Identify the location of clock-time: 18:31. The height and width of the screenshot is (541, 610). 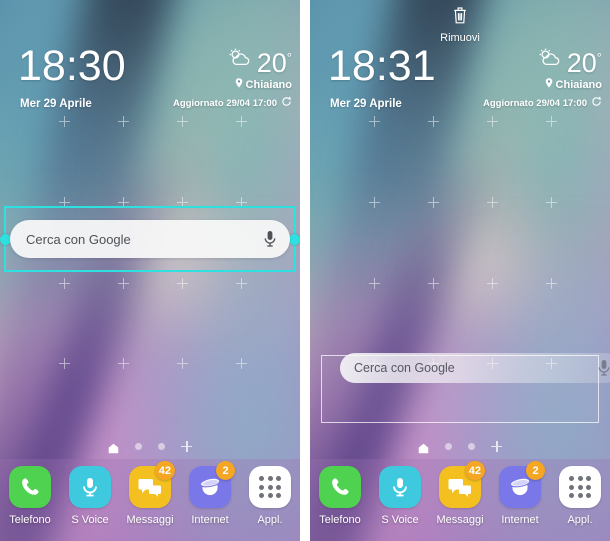
(382, 66).